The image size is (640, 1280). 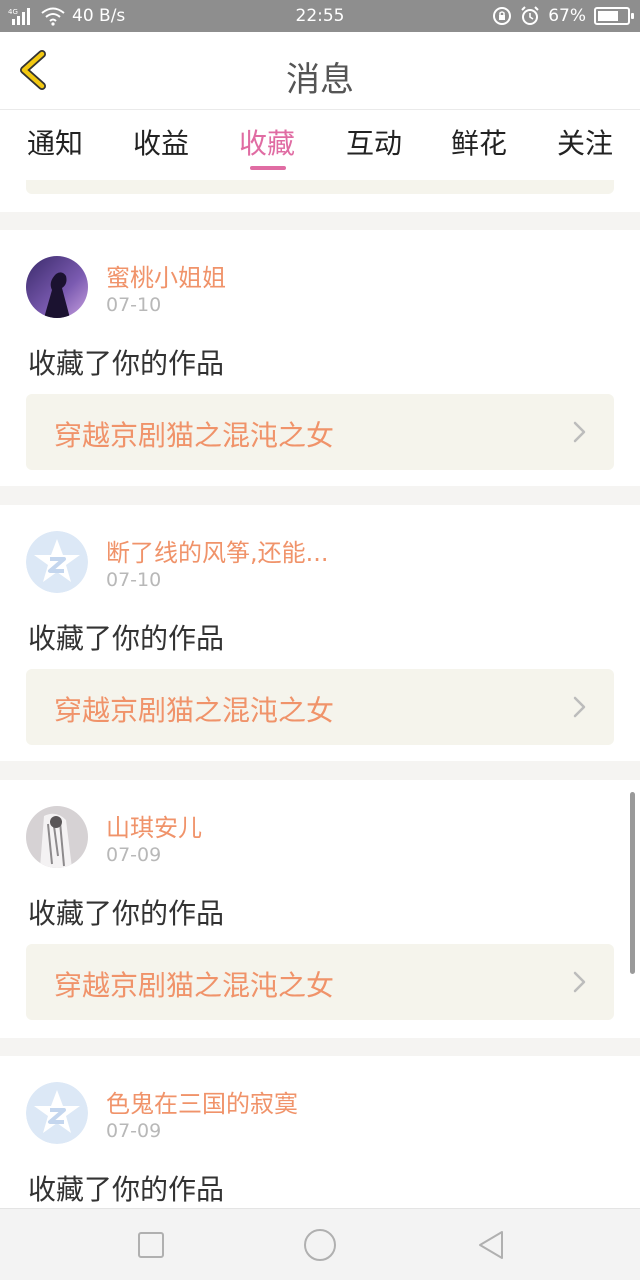 What do you see at coordinates (320, 16) in the screenshot?
I see `status-bar: 4G 40 B/s 22:55 67%` at bounding box center [320, 16].